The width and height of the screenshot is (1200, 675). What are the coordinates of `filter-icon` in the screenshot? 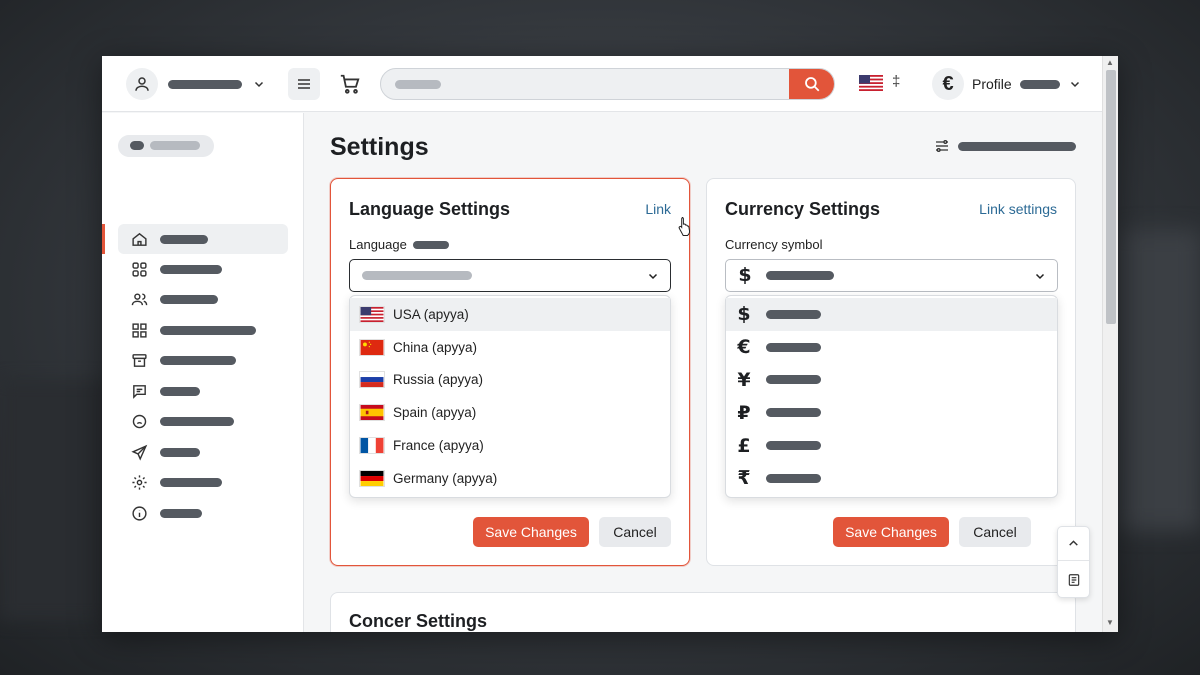 It's located at (942, 146).